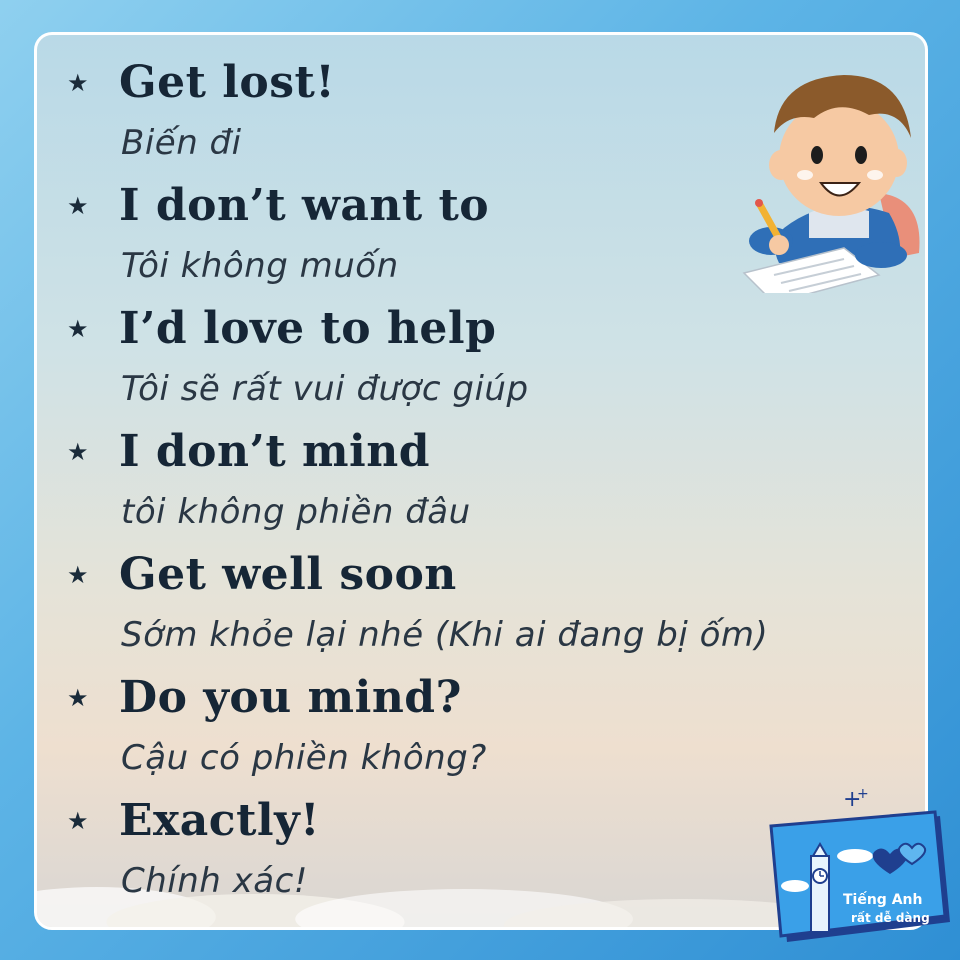  What do you see at coordinates (227, 82) in the screenshot?
I see `english-phrase: Get lost!` at bounding box center [227, 82].